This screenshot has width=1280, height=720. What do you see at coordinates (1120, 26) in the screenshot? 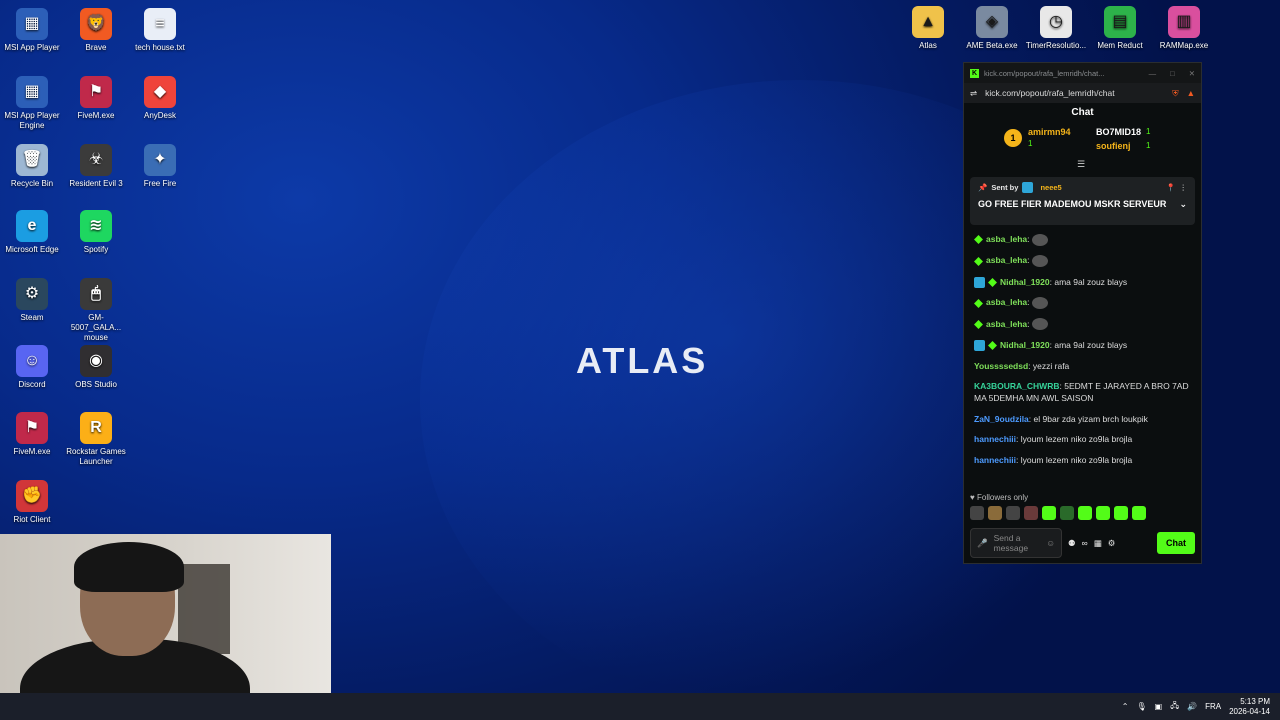
I see `desktop-icon: ▤ Mem Reduct` at bounding box center [1120, 26].